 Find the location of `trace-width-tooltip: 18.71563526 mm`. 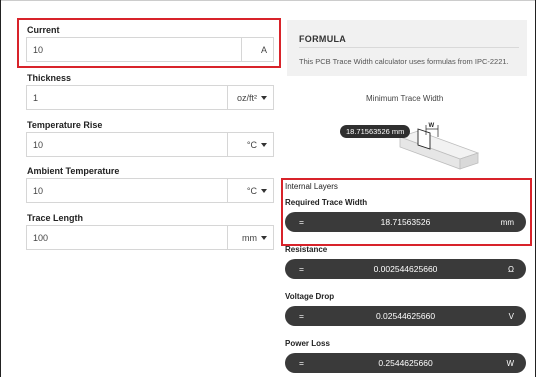

trace-width-tooltip: 18.71563526 mm is located at coordinates (375, 131).